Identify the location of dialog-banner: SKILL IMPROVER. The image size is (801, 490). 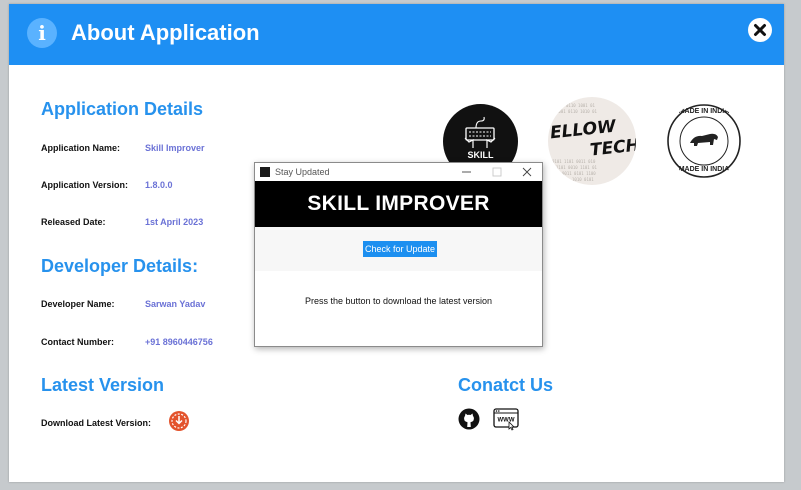
(398, 204).